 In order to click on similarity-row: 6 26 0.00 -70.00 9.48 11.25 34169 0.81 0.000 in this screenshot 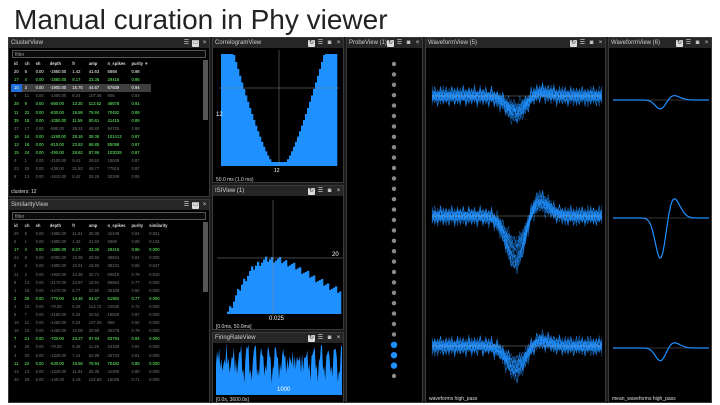, I will do `click(91, 347)`.